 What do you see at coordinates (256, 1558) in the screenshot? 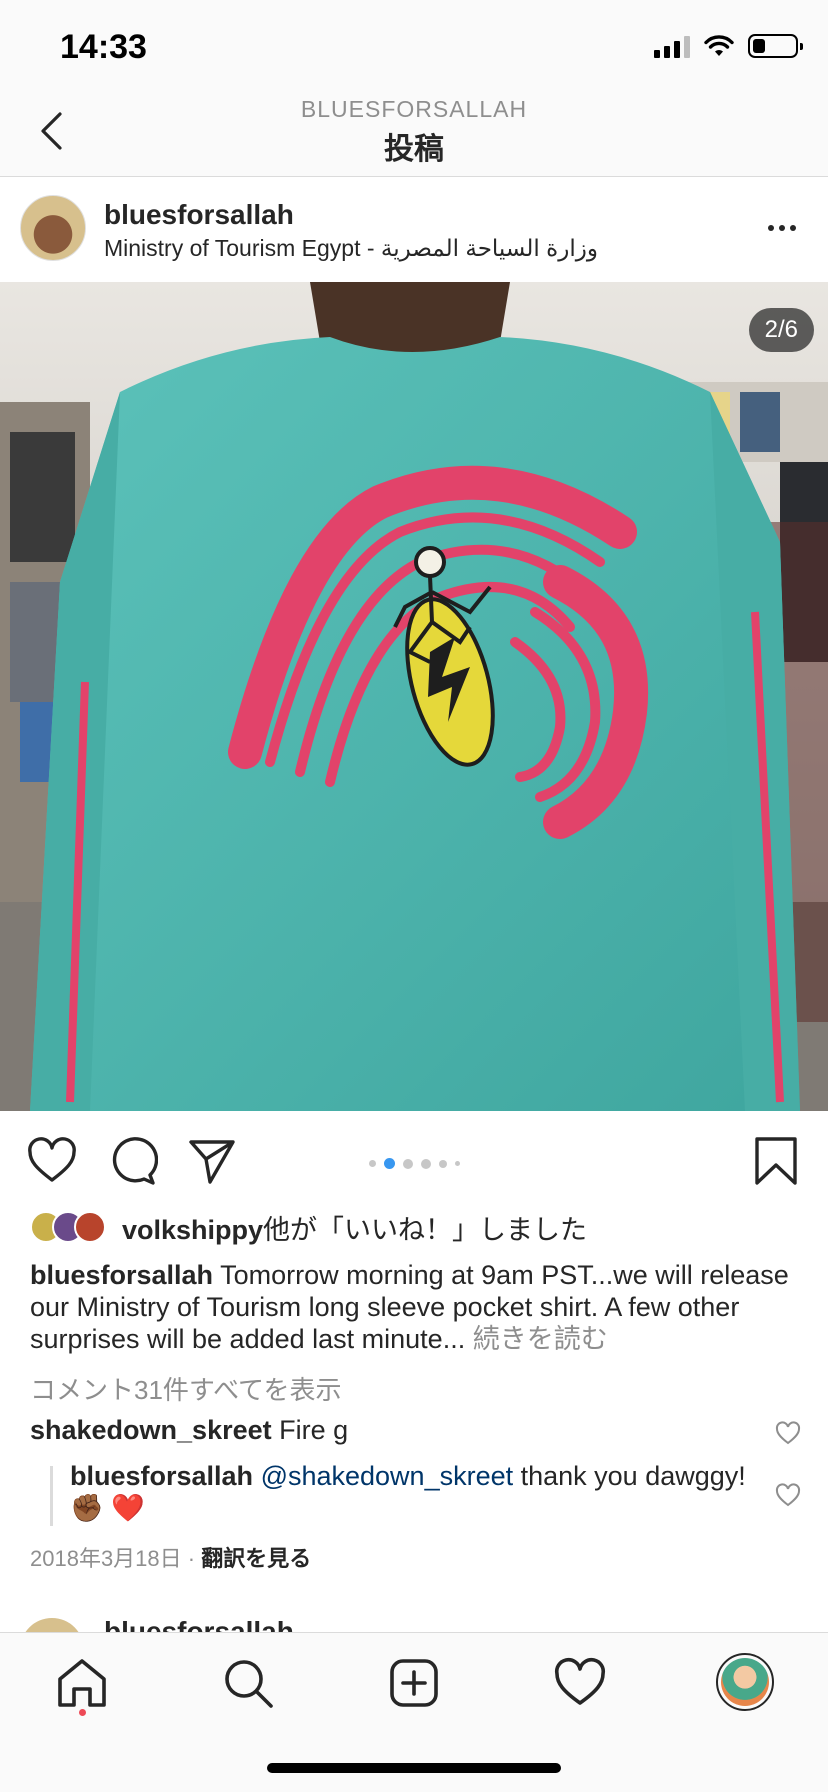
I see `translate-link: 翻訳を見る` at bounding box center [256, 1558].